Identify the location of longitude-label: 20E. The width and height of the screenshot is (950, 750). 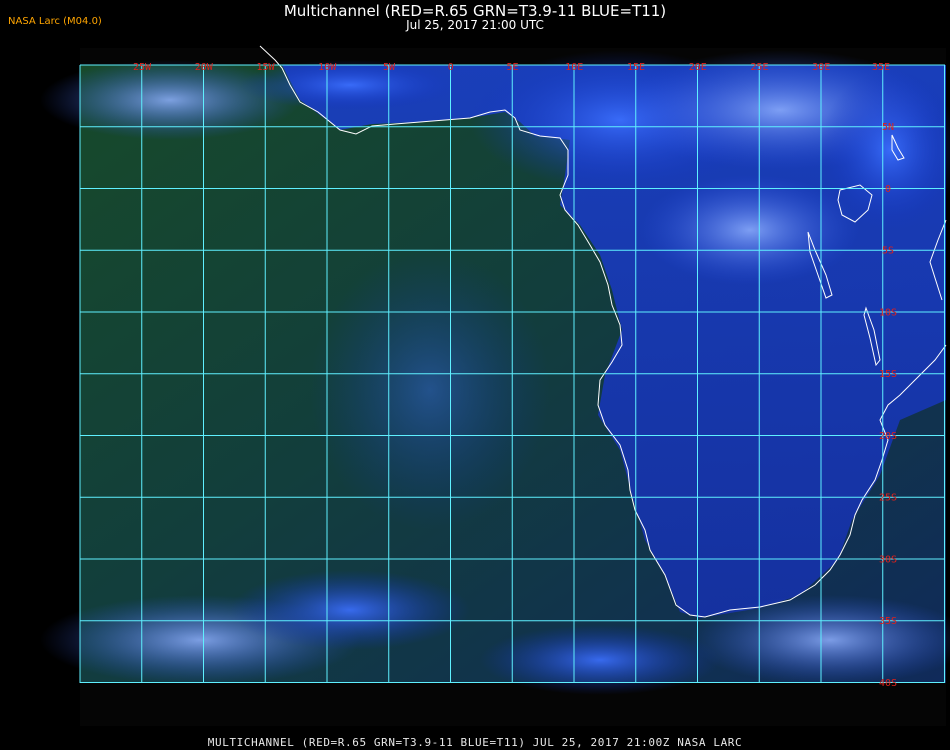
(698, 67).